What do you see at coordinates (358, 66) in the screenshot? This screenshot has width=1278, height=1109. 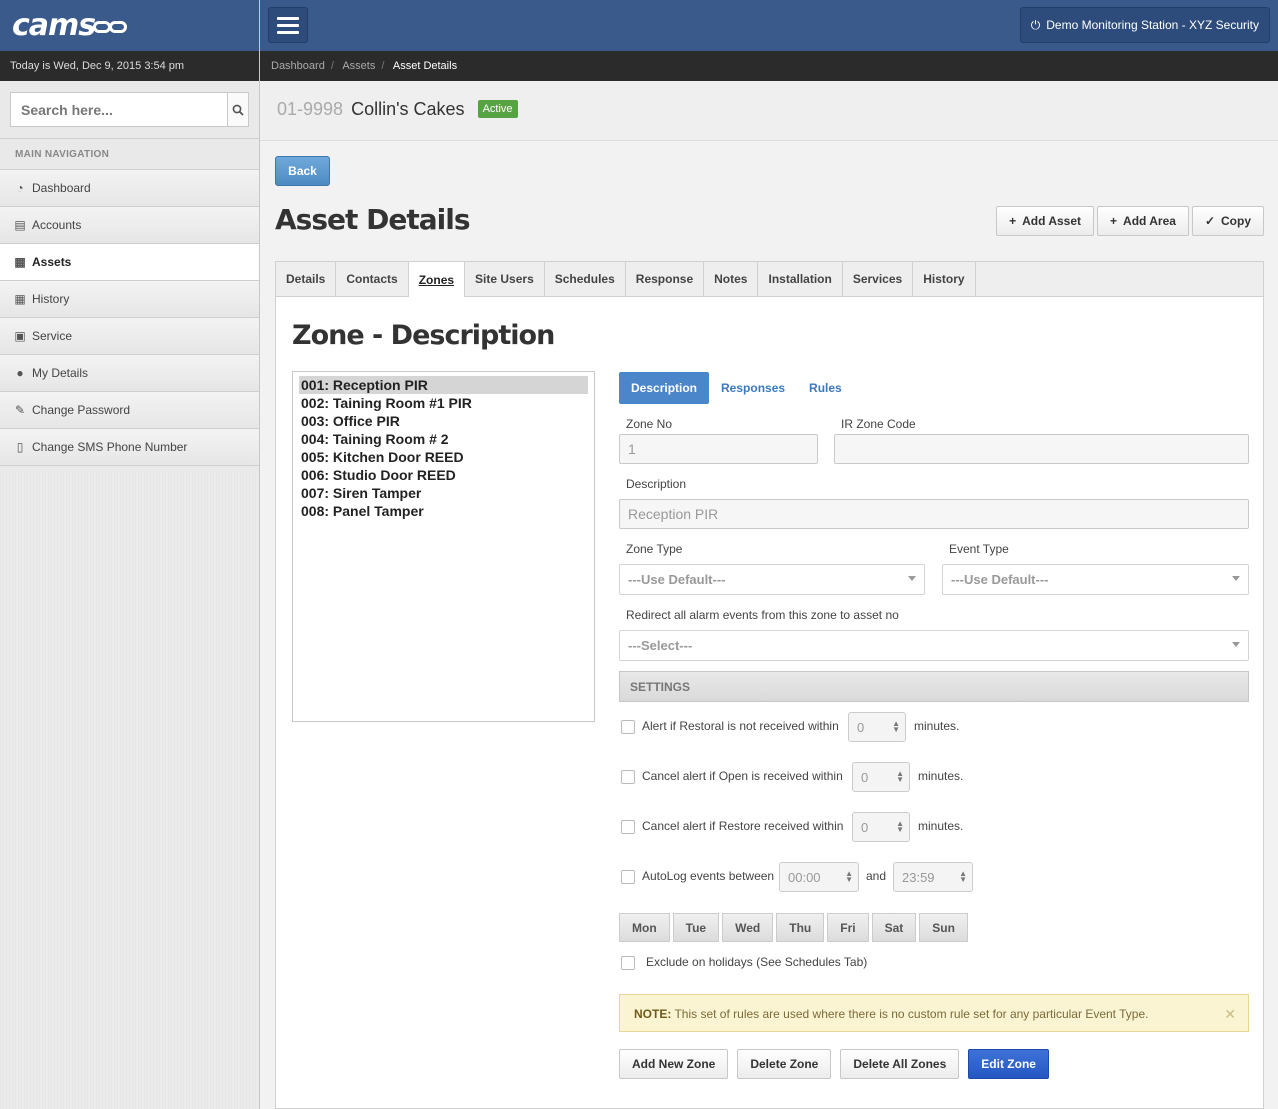 I see `breadcrumb-assets: Assets` at bounding box center [358, 66].